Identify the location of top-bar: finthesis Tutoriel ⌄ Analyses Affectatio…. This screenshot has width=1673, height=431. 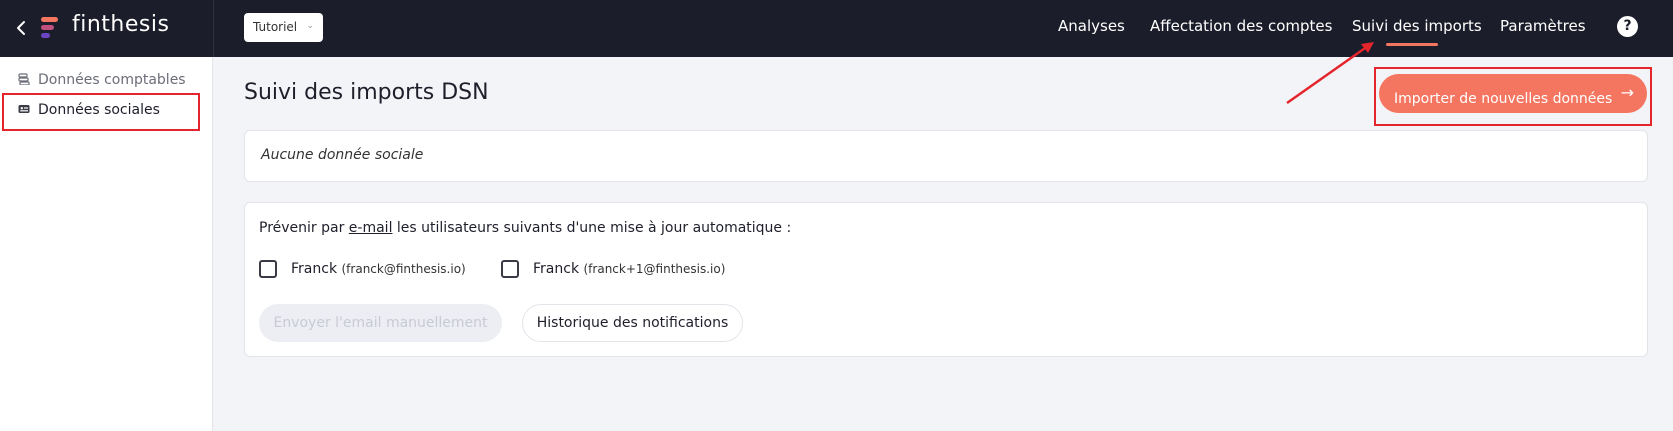
(836, 28).